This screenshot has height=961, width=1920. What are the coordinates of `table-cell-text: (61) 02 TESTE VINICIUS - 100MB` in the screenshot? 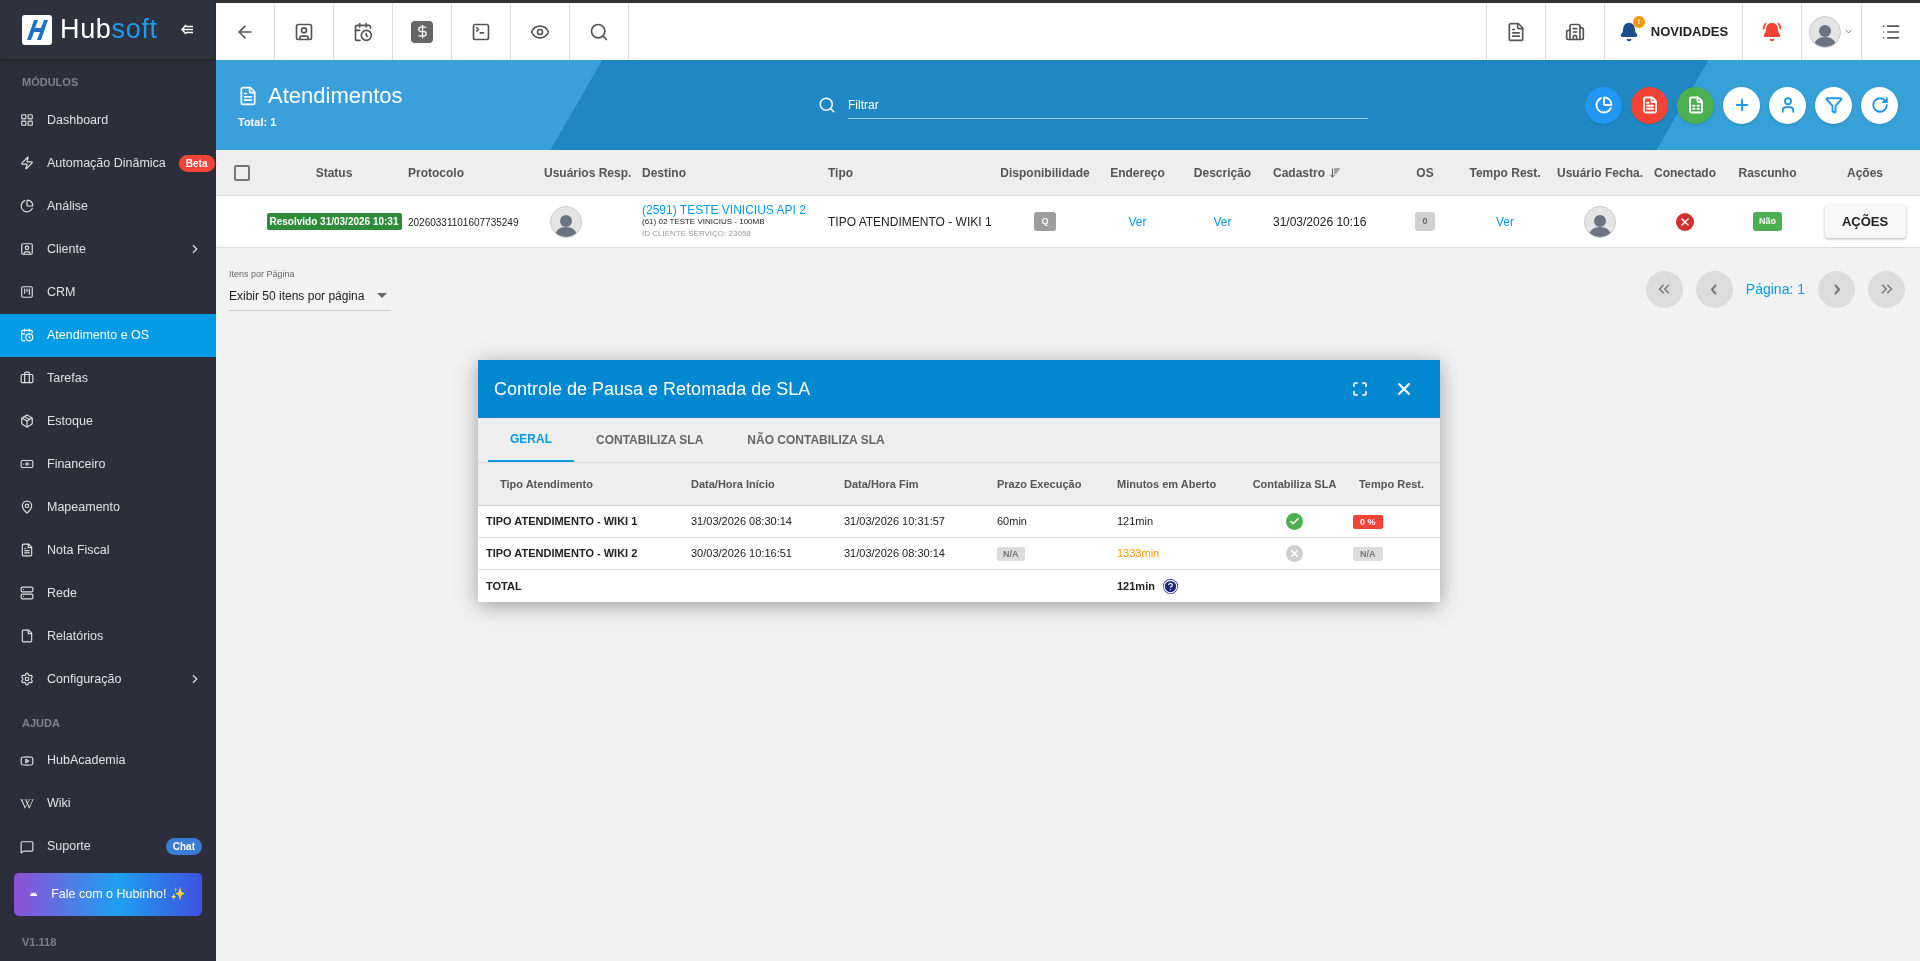 It's located at (704, 222).